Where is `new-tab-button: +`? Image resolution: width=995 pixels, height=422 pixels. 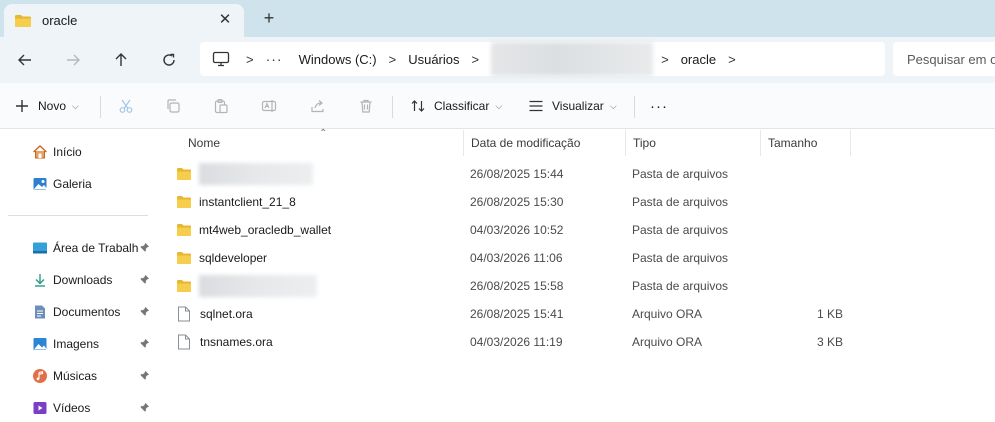 new-tab-button: + is located at coordinates (269, 18).